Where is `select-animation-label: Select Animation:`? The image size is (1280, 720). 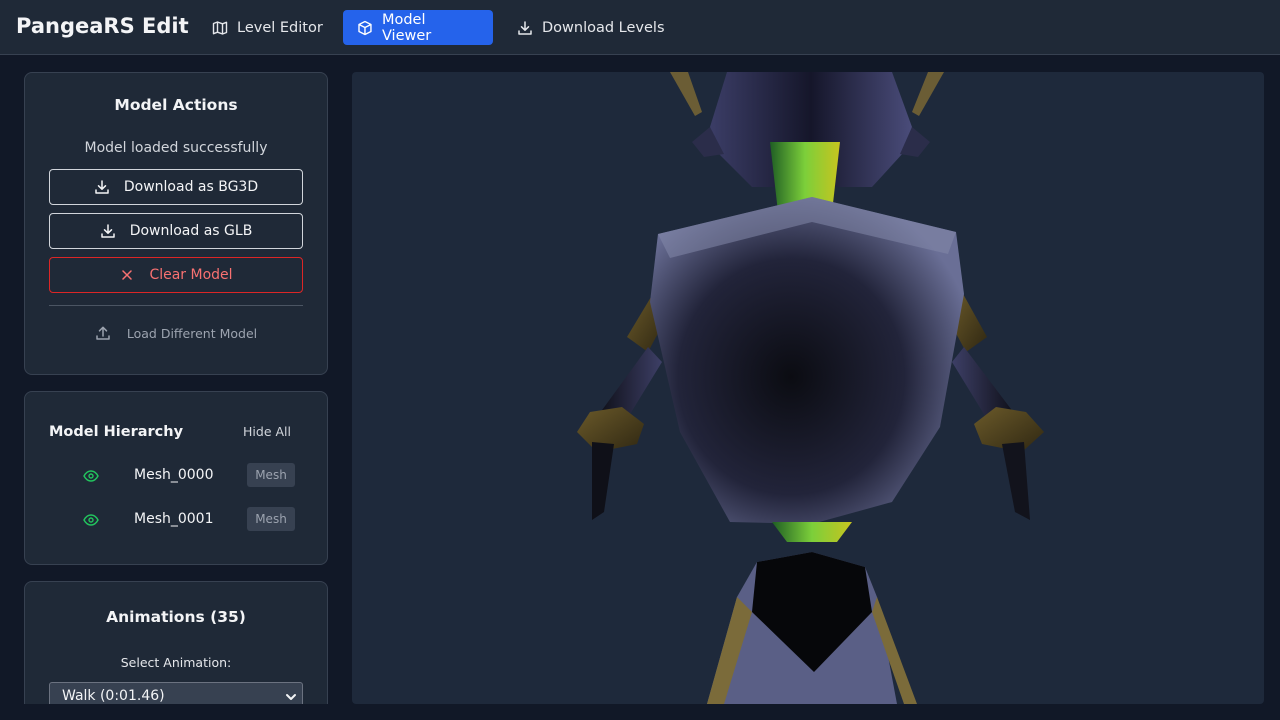 select-animation-label: Select Animation: is located at coordinates (176, 662).